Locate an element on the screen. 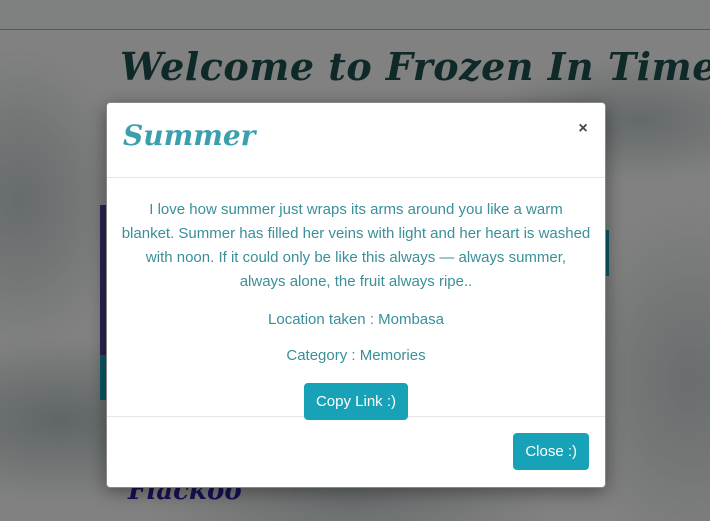  location-line: Location taken : Mombasa is located at coordinates (356, 320).